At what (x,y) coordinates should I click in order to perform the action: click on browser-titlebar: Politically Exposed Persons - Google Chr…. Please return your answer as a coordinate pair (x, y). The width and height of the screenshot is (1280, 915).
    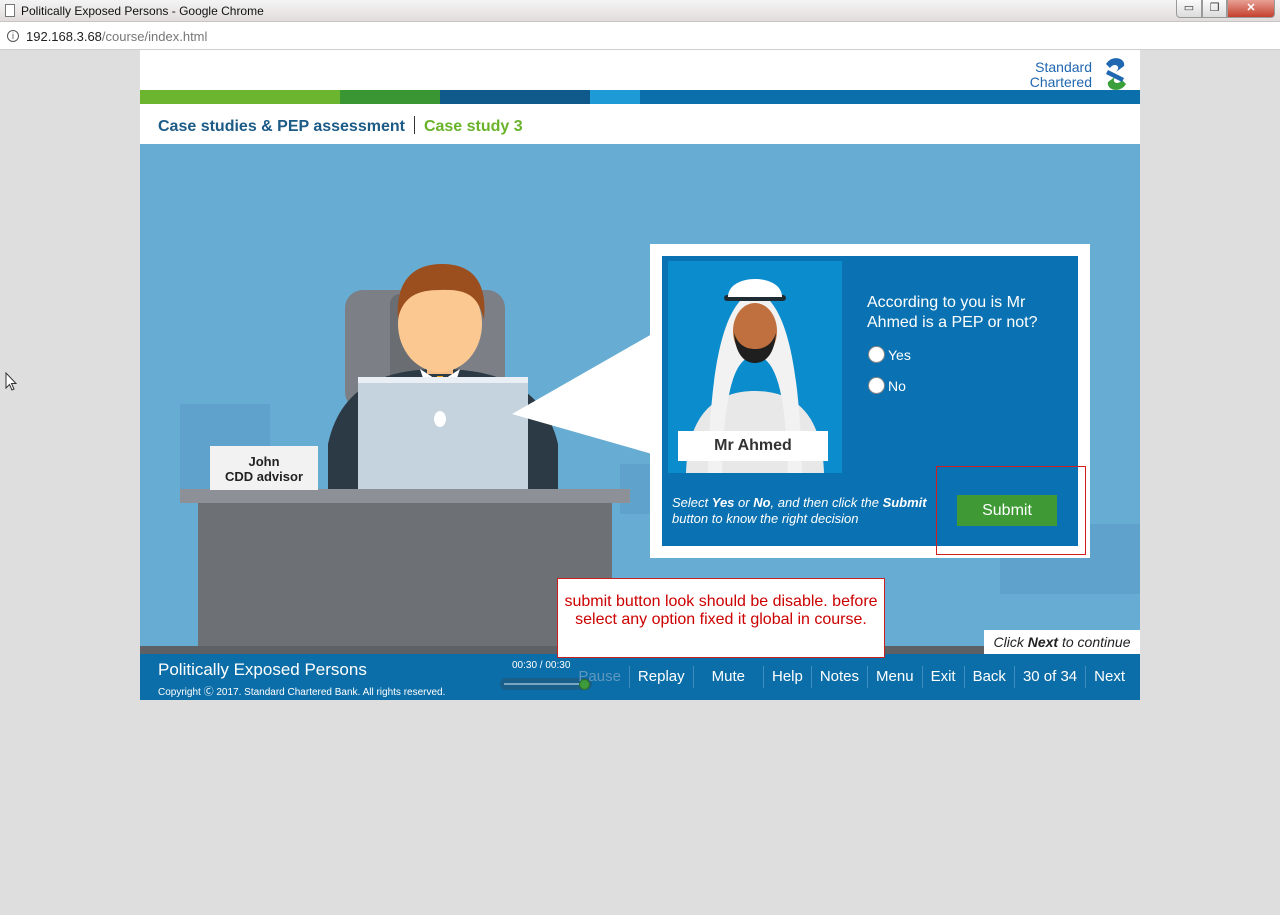
    Looking at the image, I should click on (640, 11).